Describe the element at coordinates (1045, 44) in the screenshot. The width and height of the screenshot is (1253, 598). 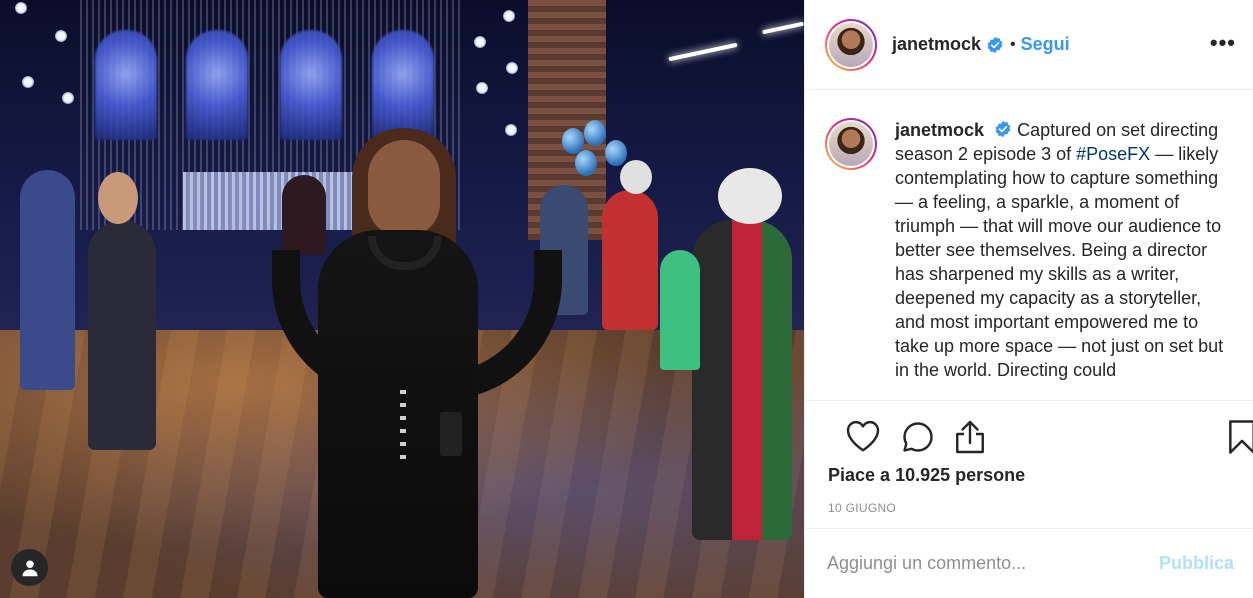
I see `follow-button: Segui` at that location.